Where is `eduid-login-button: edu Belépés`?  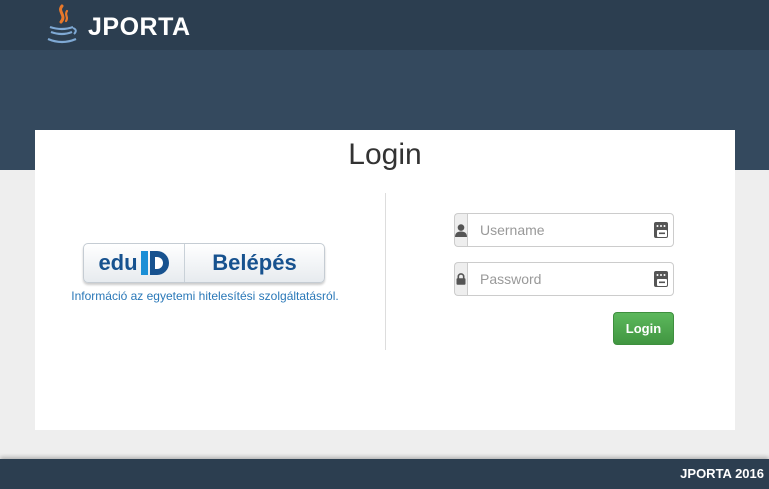 eduid-login-button: edu Belépés is located at coordinates (204, 263).